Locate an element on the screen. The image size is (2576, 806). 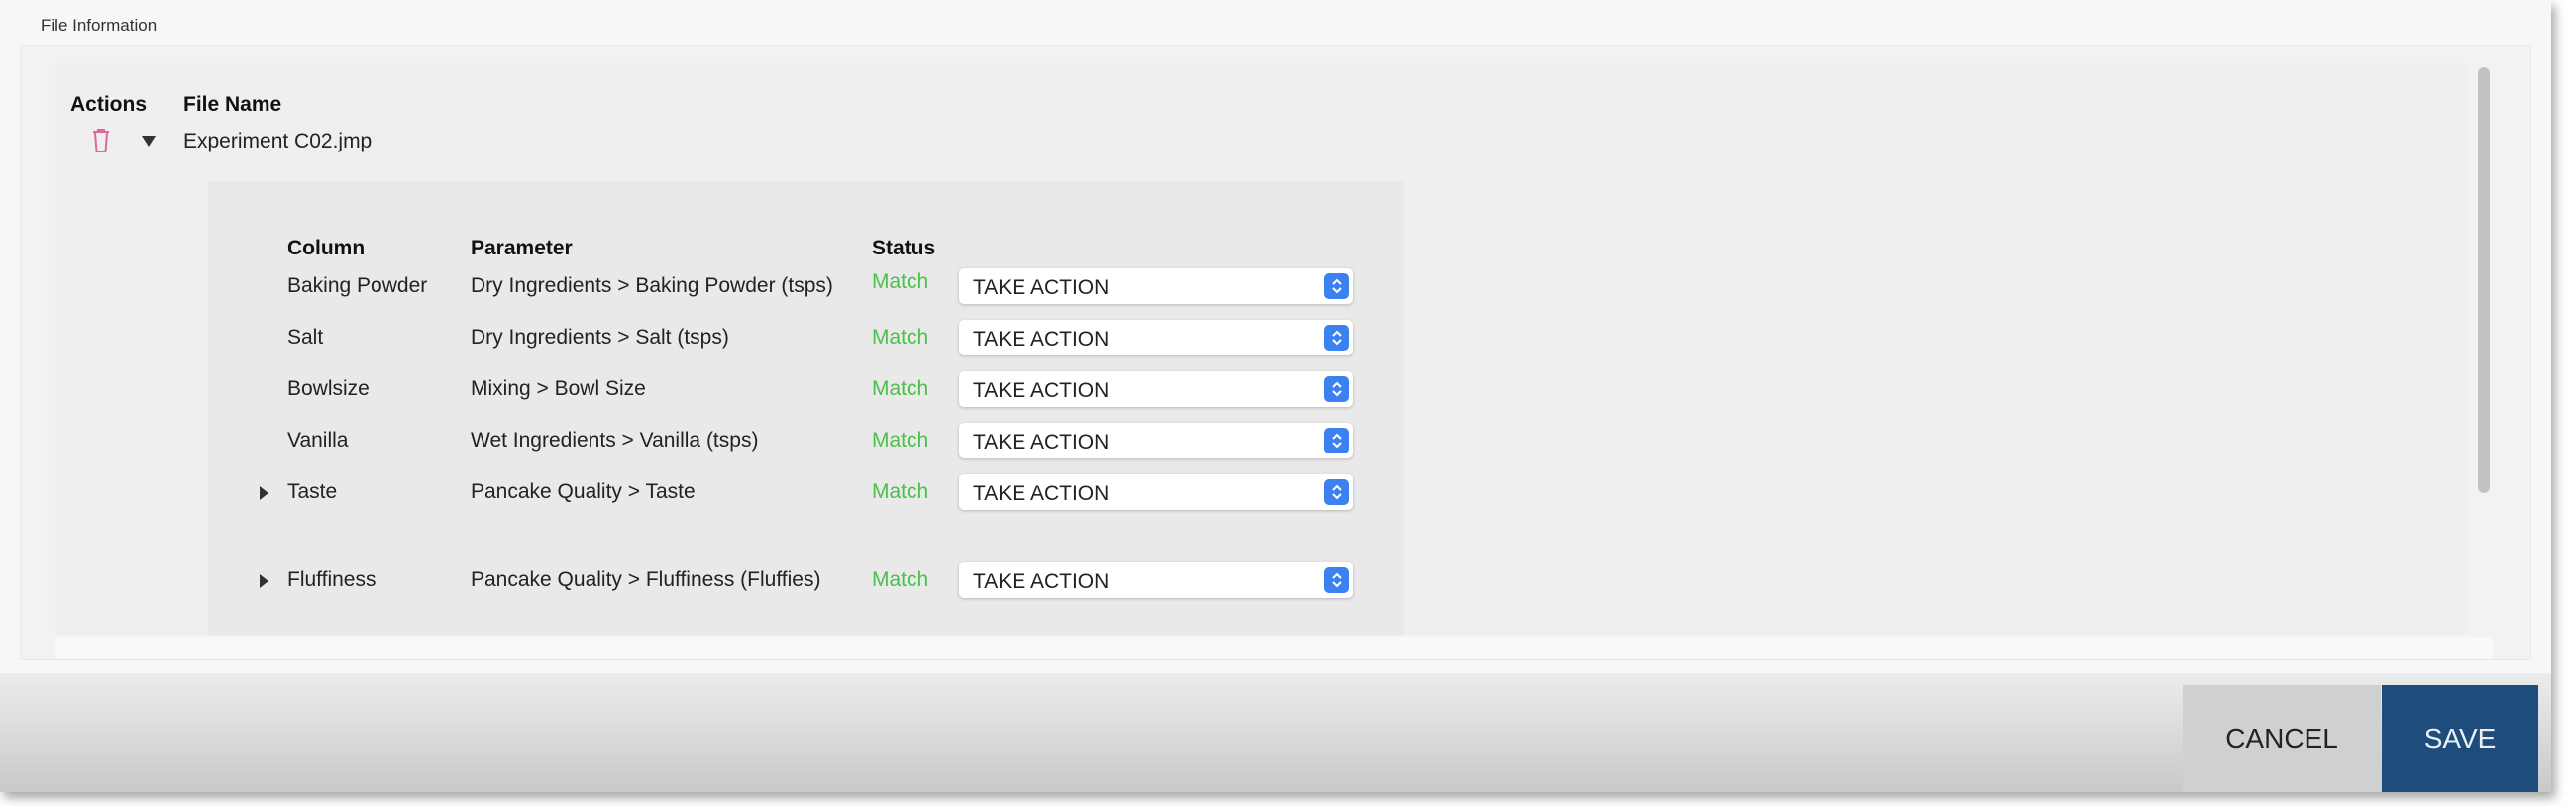
trash-icon is located at coordinates (101, 140).